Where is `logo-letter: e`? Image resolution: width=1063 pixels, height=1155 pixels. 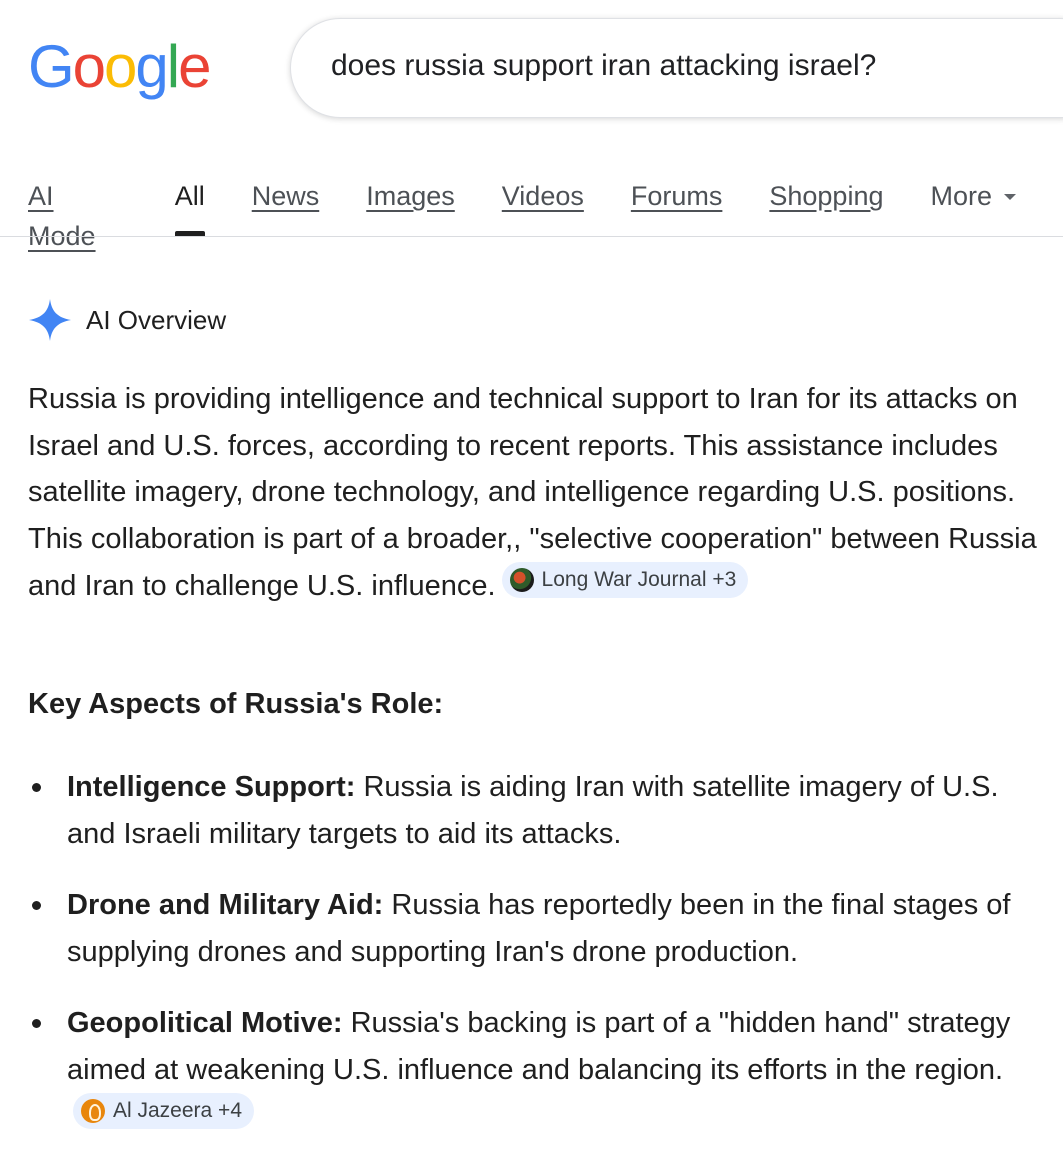
logo-letter: e is located at coordinates (194, 66).